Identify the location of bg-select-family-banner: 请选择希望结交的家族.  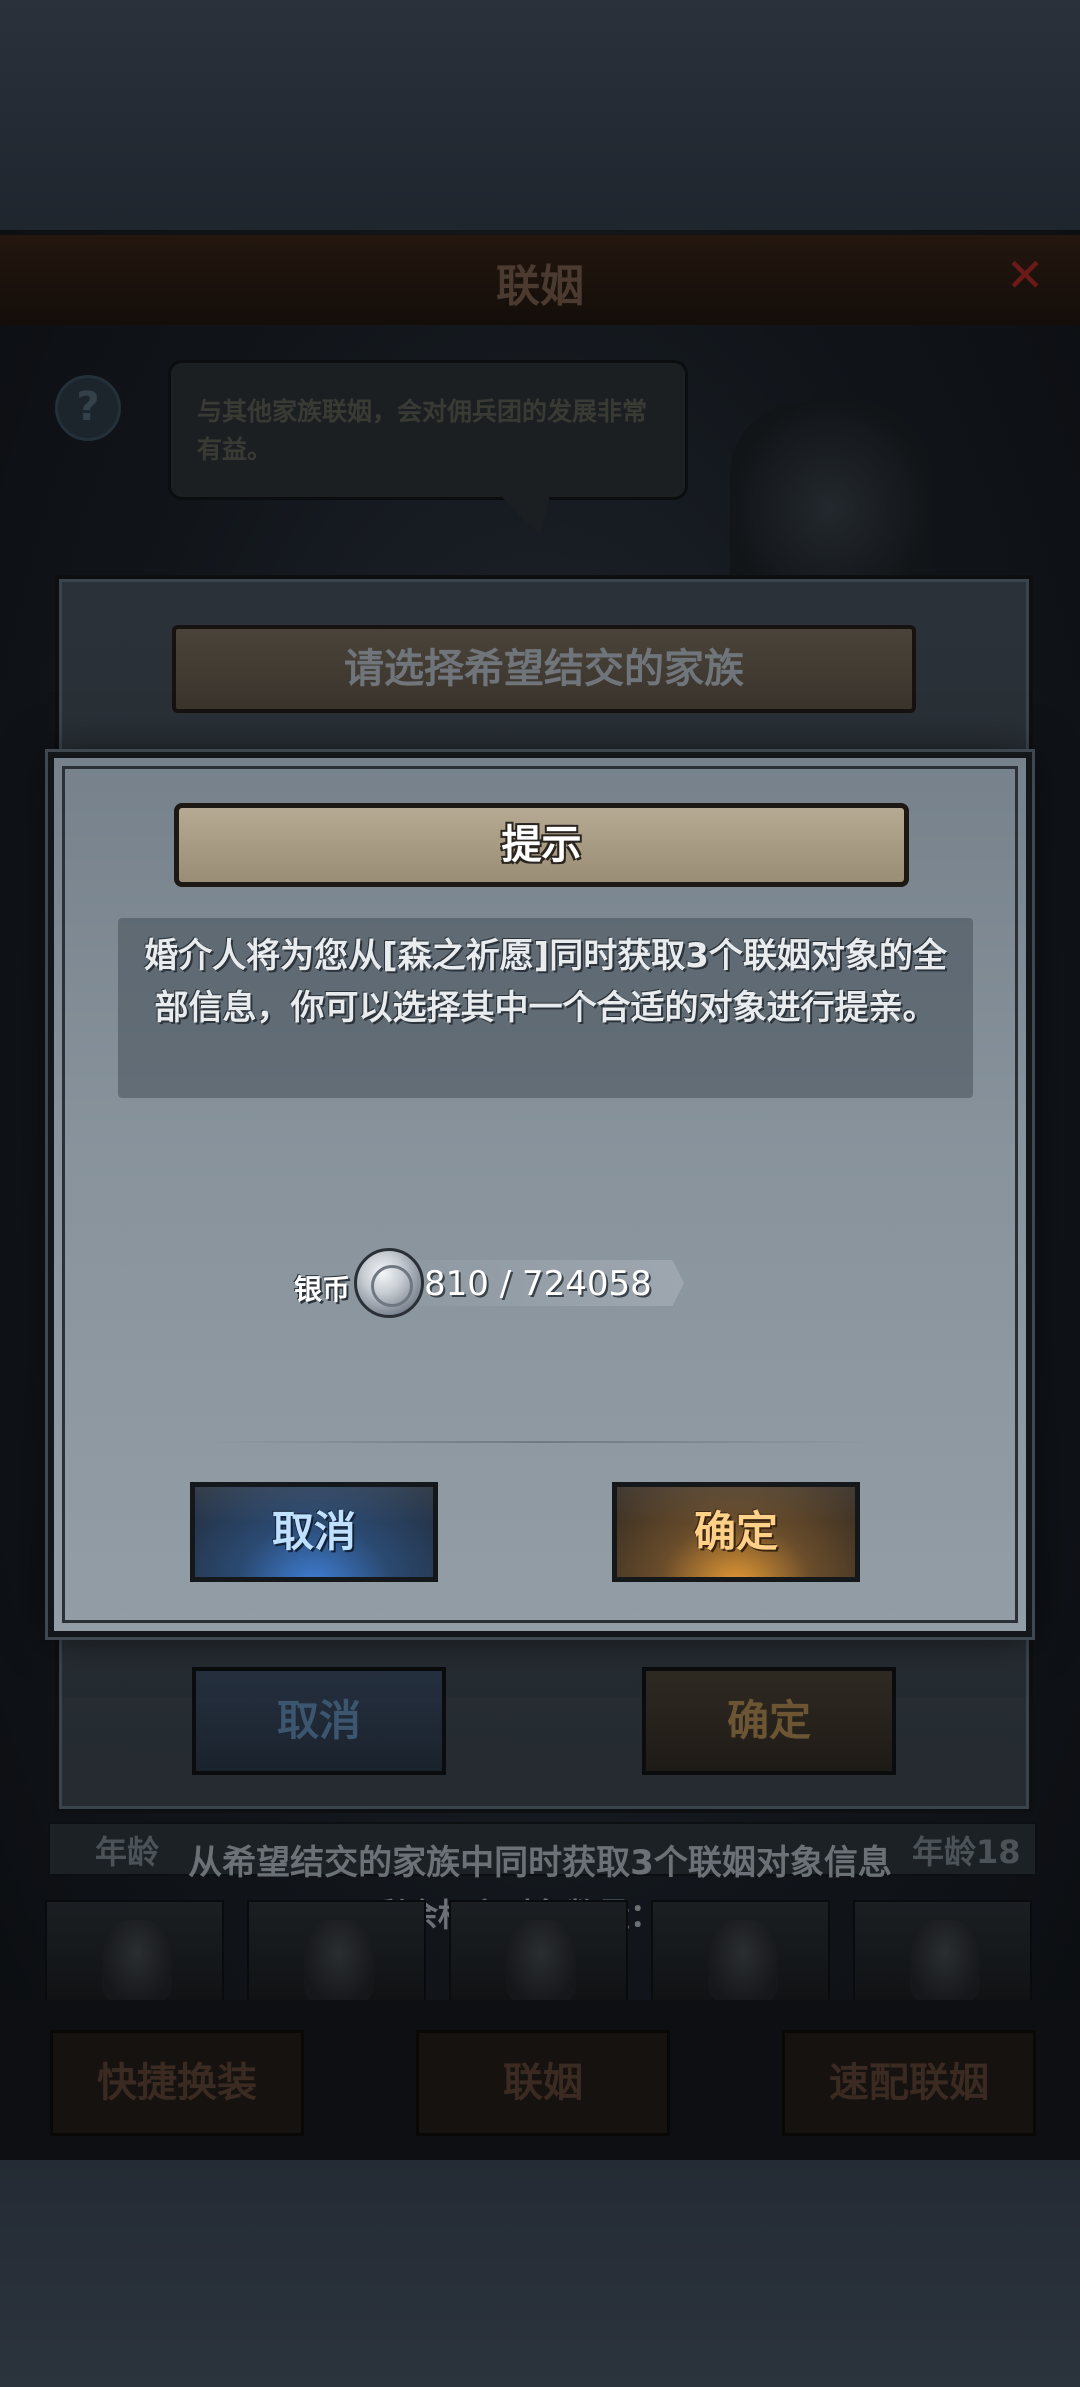
(544, 669).